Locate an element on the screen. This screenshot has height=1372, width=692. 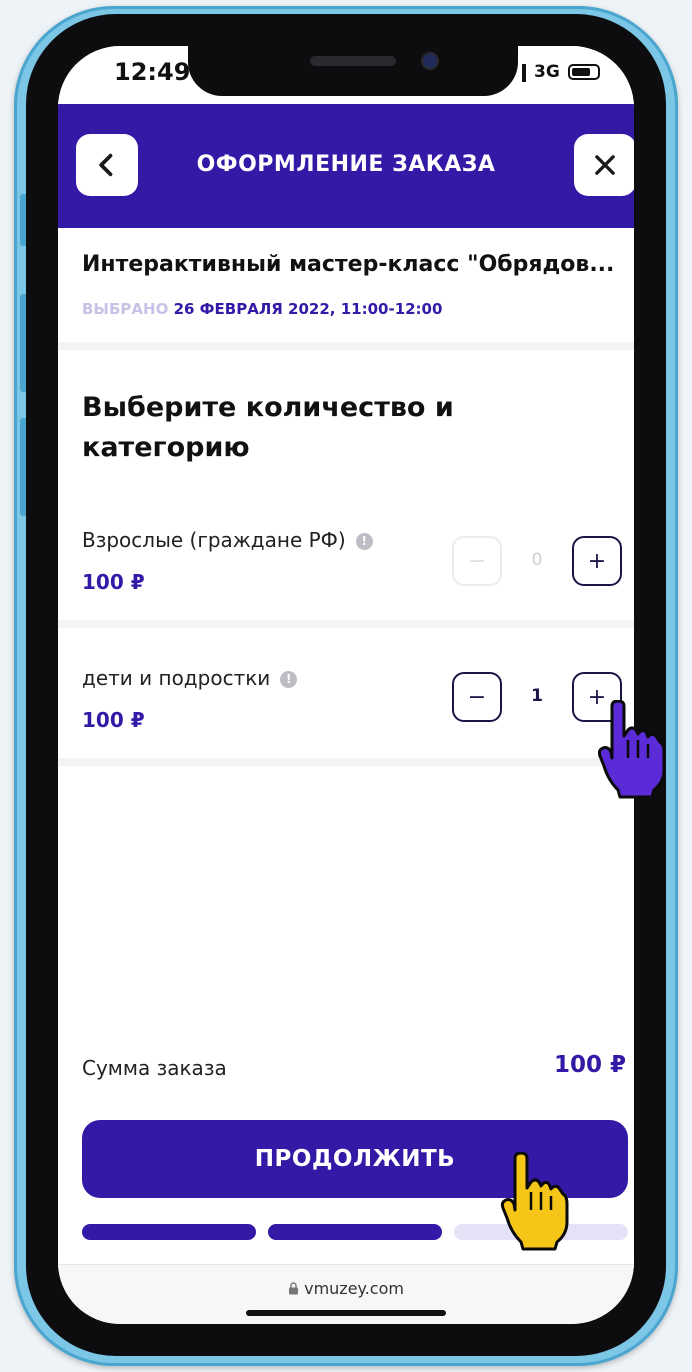
selected-date: ВЫБРАНО 26 ФЕВРАЛЯ 2022, 11:00-12:00 is located at coordinates (262, 309).